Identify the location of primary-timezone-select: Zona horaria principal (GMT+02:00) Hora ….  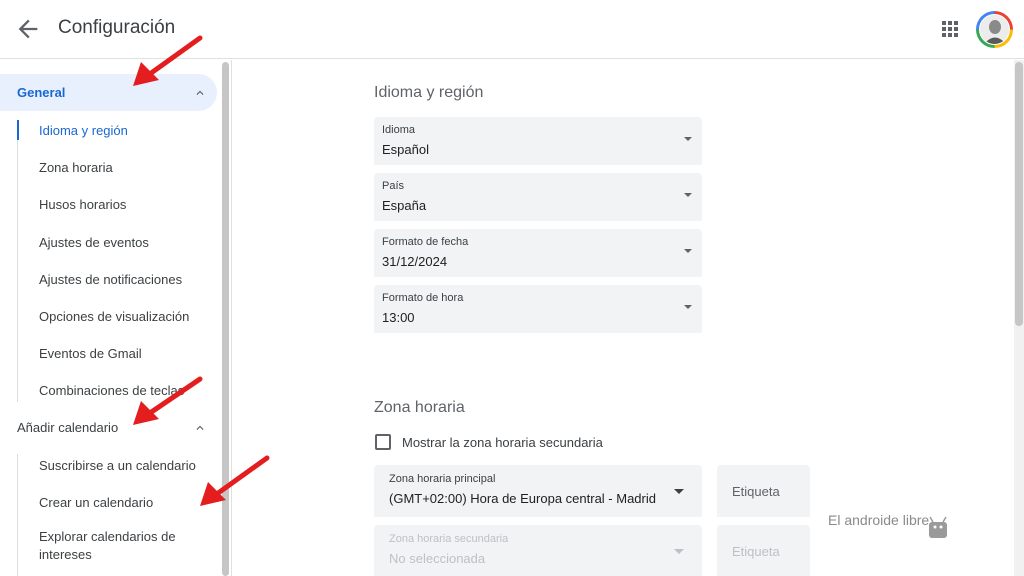
(538, 491).